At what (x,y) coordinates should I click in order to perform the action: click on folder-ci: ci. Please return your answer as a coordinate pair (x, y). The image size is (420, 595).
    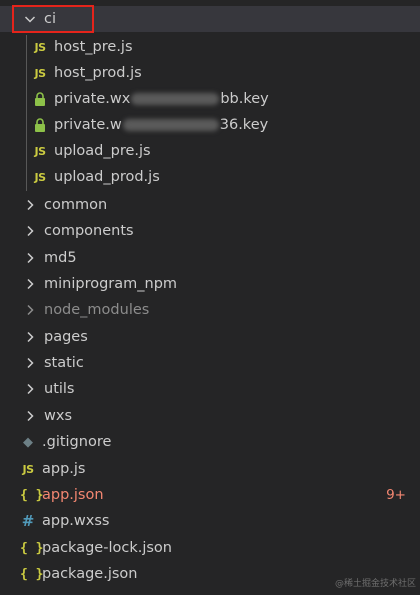
    Looking at the image, I should click on (210, 19).